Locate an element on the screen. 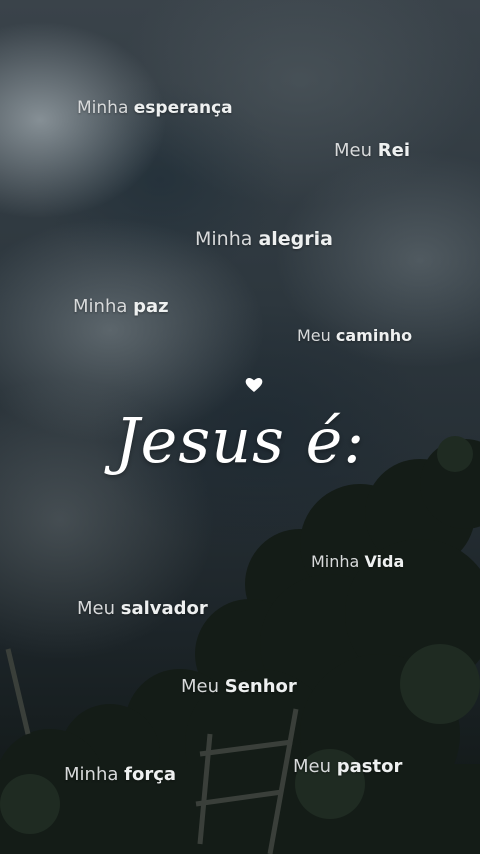 Image resolution: width=480 pixels, height=854 pixels. page-title: Jesus é: is located at coordinates (240, 440).